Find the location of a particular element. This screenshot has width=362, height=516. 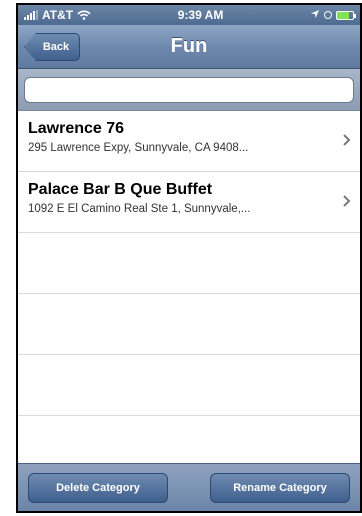

page-title: Fun is located at coordinates (189, 46).